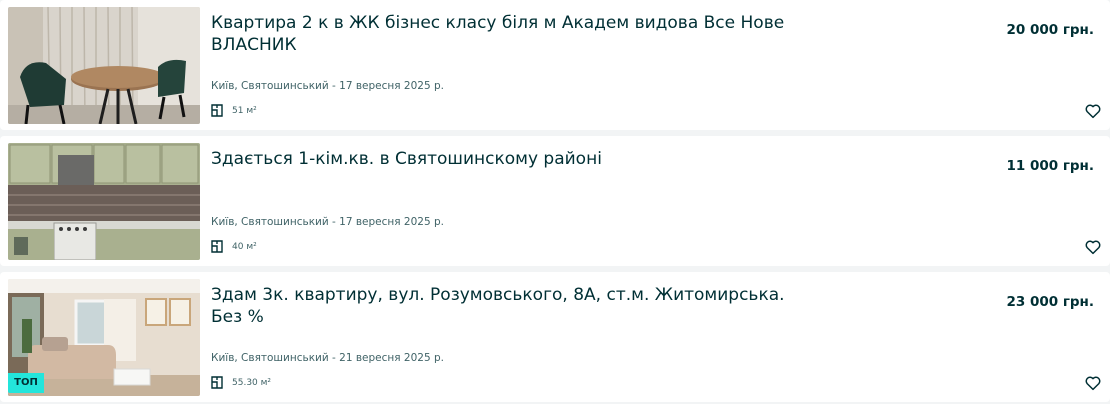 The width and height of the screenshot is (1110, 404). I want to click on listing-area-value: 55.30 м², so click(252, 382).